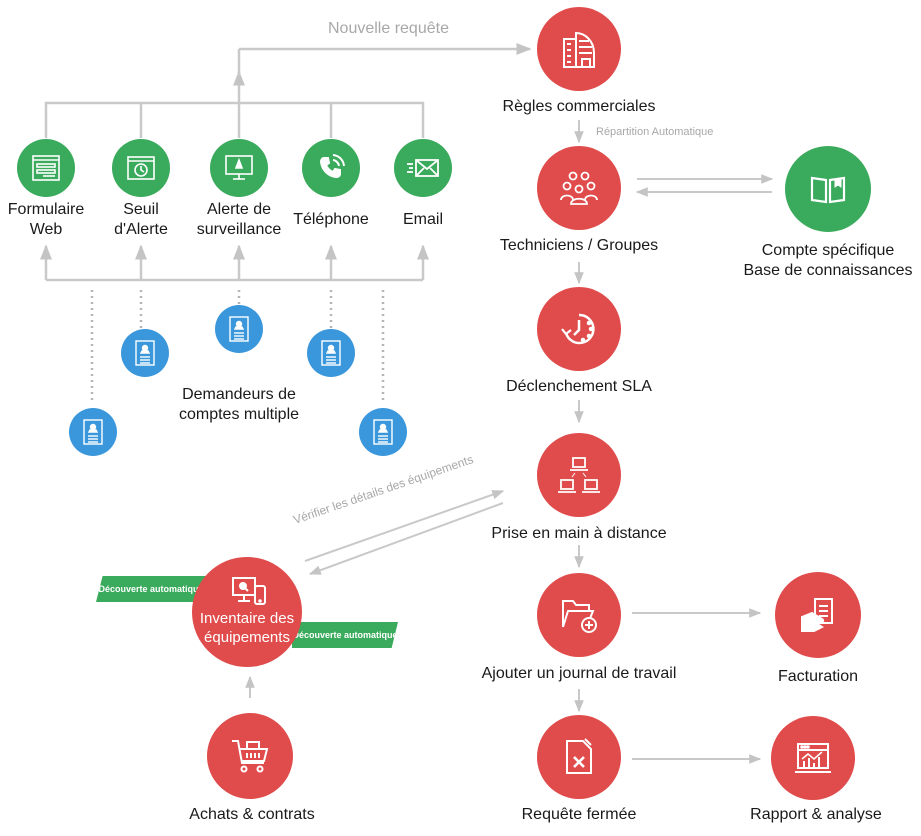 The image size is (921, 836). I want to click on flow-remote-node, so click(579, 475).